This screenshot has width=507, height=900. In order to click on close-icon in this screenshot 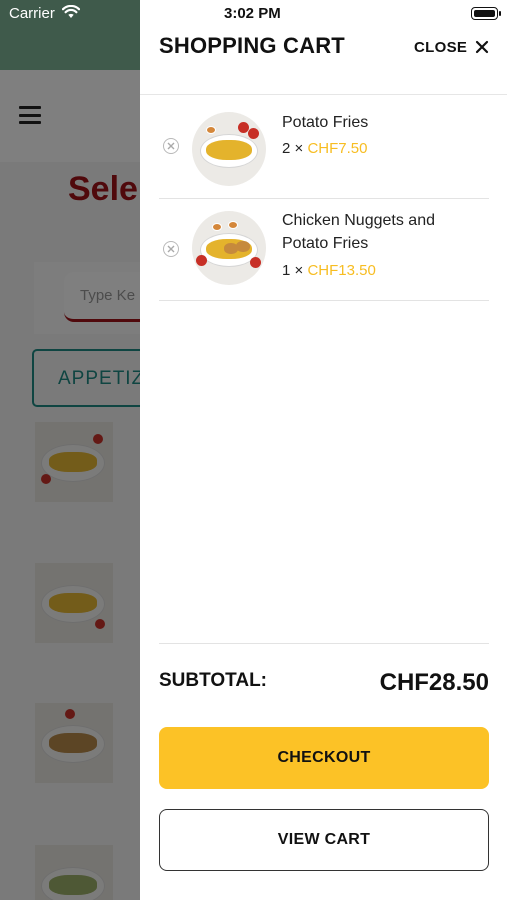, I will do `click(482, 47)`.